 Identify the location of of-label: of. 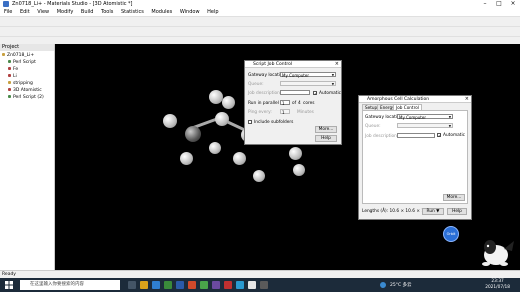
(294, 103).